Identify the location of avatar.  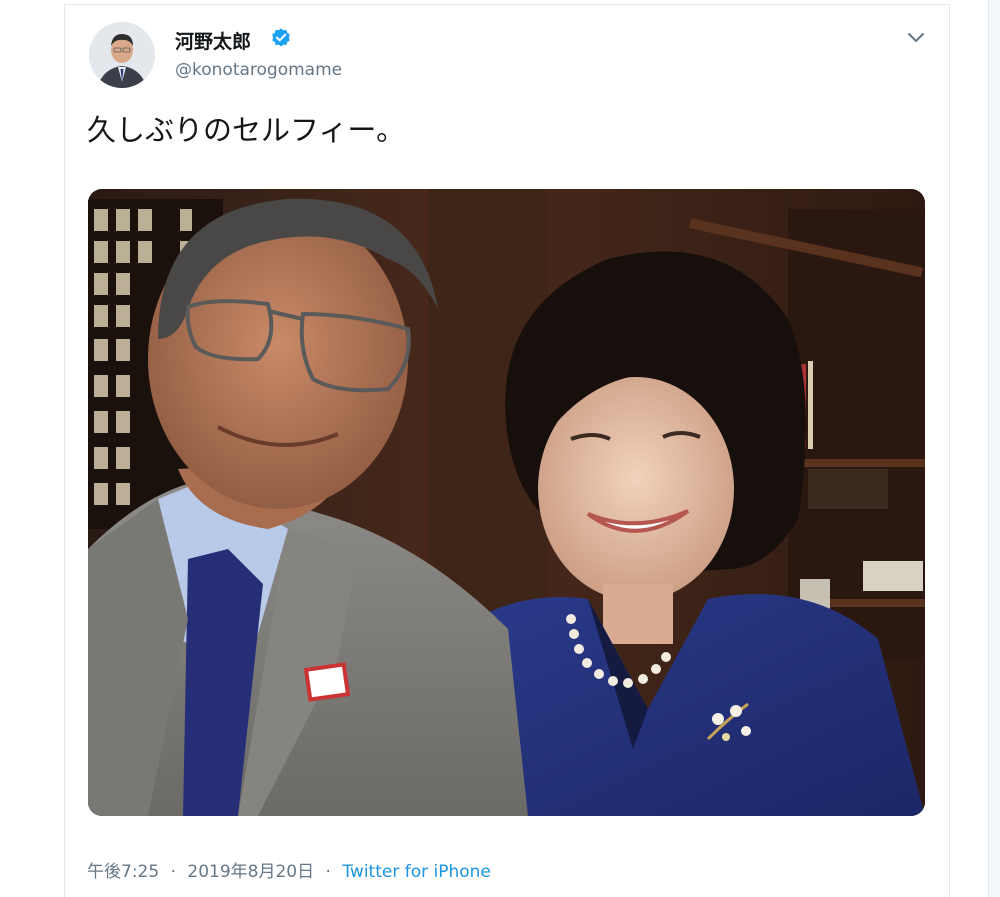
(122, 55).